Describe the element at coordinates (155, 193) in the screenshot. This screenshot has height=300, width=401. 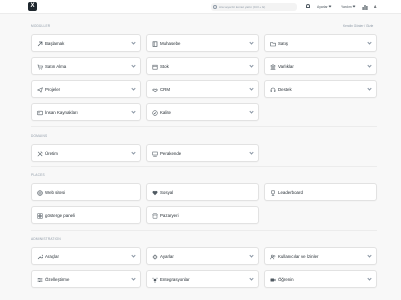
I see `heart-icon` at that location.